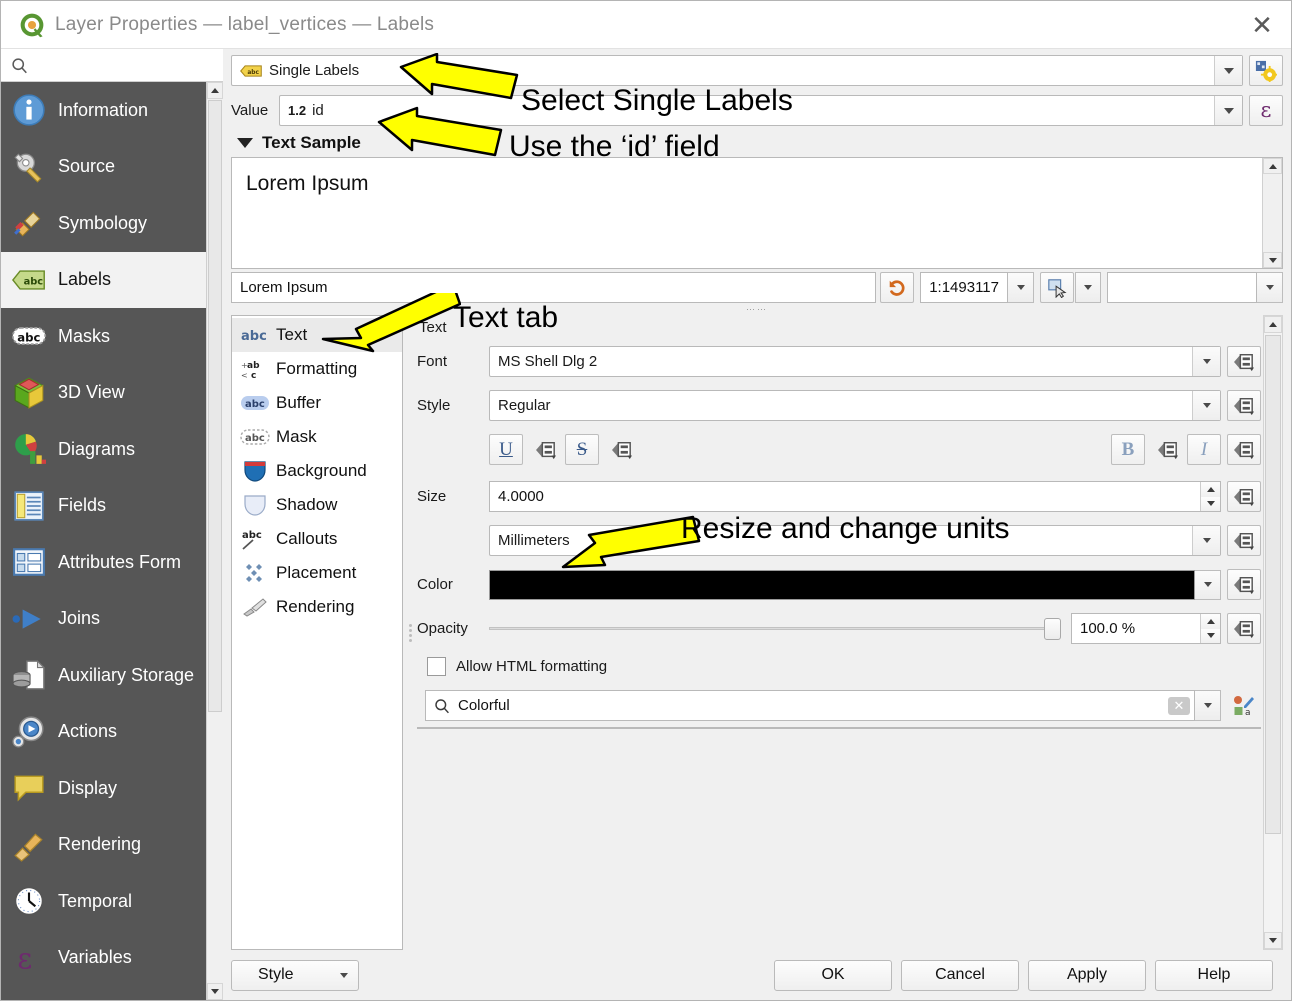 This screenshot has width=1292, height=1001. I want to click on background-color-value, so click(1182, 287).